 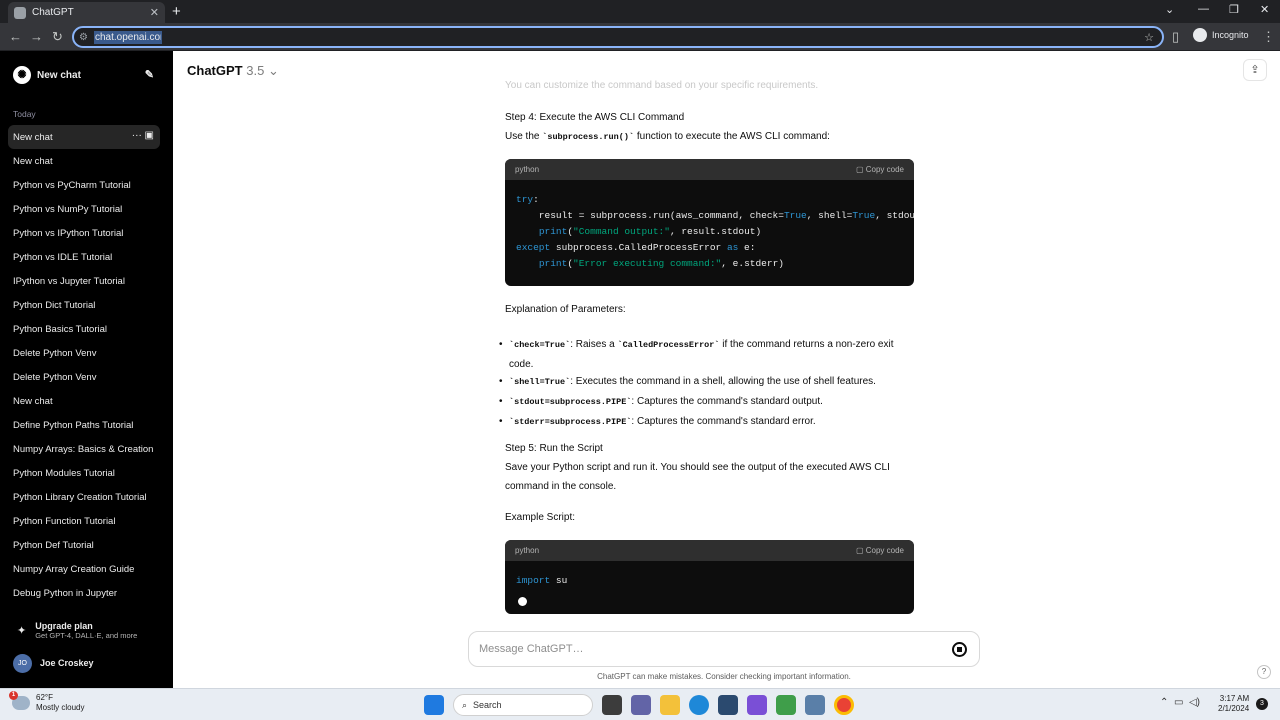 I want to click on chat-item: IPython vs Jupyter Tutorial, so click(x=84, y=281).